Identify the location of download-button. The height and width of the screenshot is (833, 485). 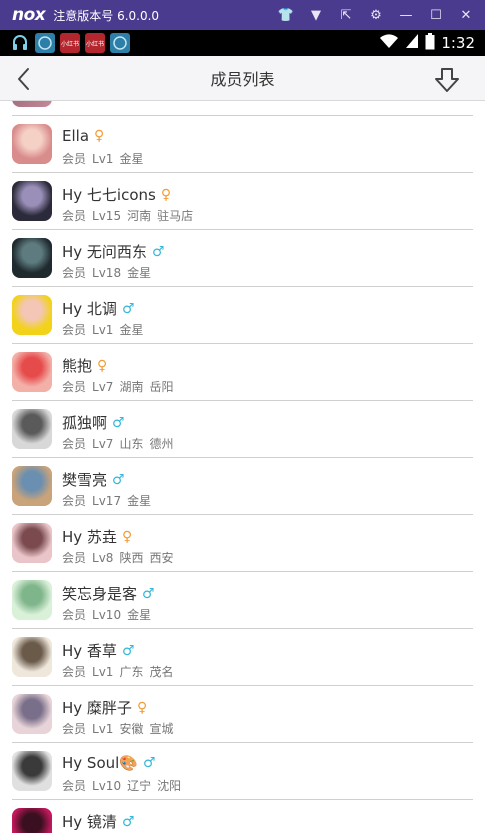
(447, 80).